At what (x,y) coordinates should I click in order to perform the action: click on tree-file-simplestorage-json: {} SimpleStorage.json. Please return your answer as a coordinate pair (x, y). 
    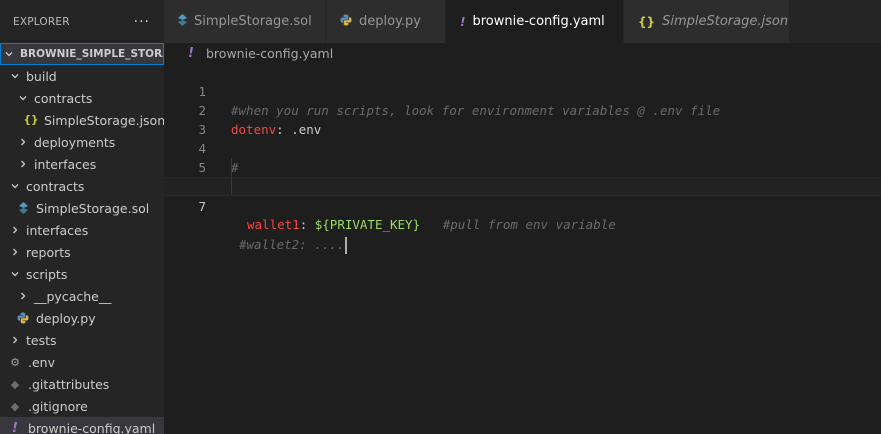
    Looking at the image, I should click on (82, 120).